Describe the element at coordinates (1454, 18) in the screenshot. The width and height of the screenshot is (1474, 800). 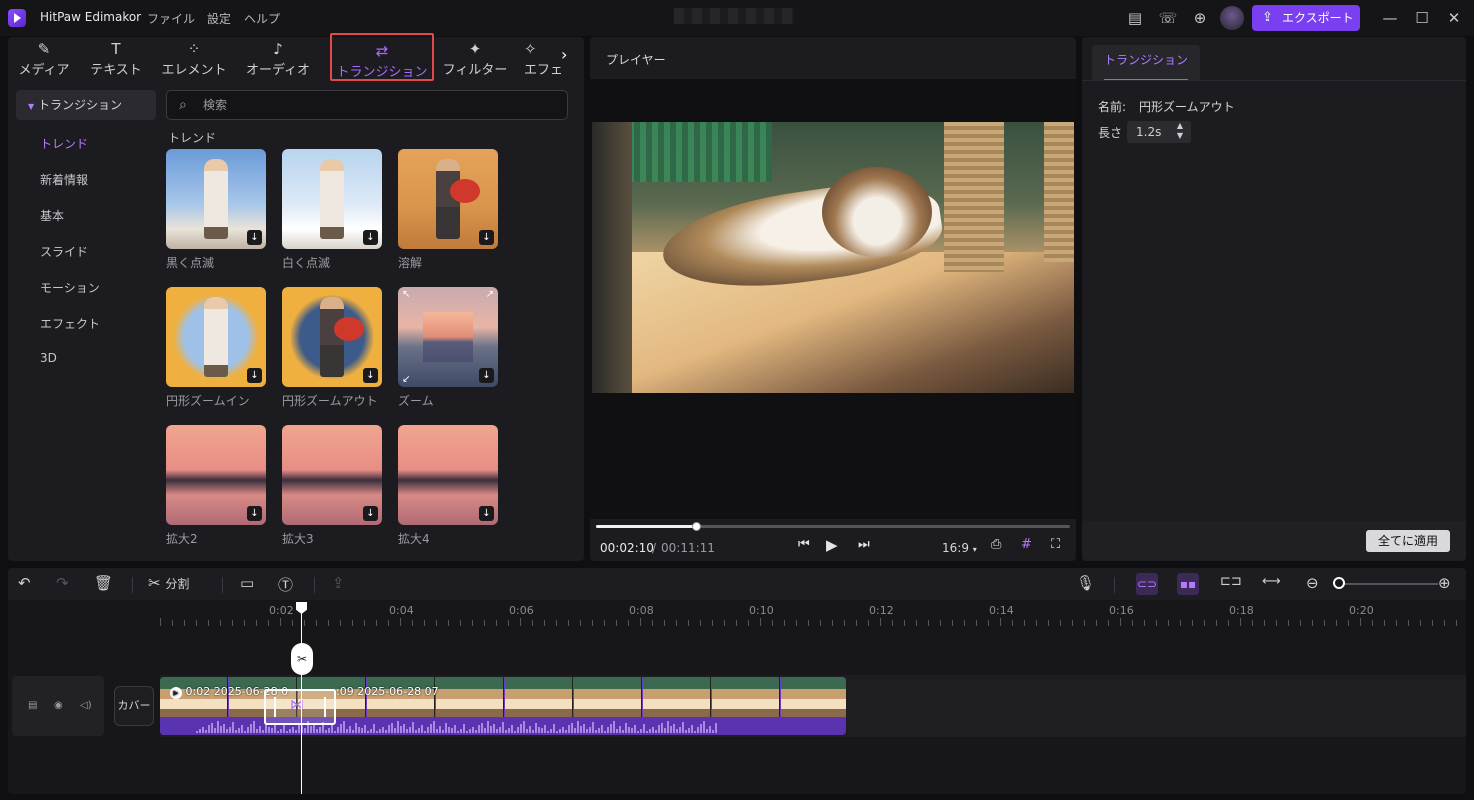
I see `close-icon: ✕` at that location.